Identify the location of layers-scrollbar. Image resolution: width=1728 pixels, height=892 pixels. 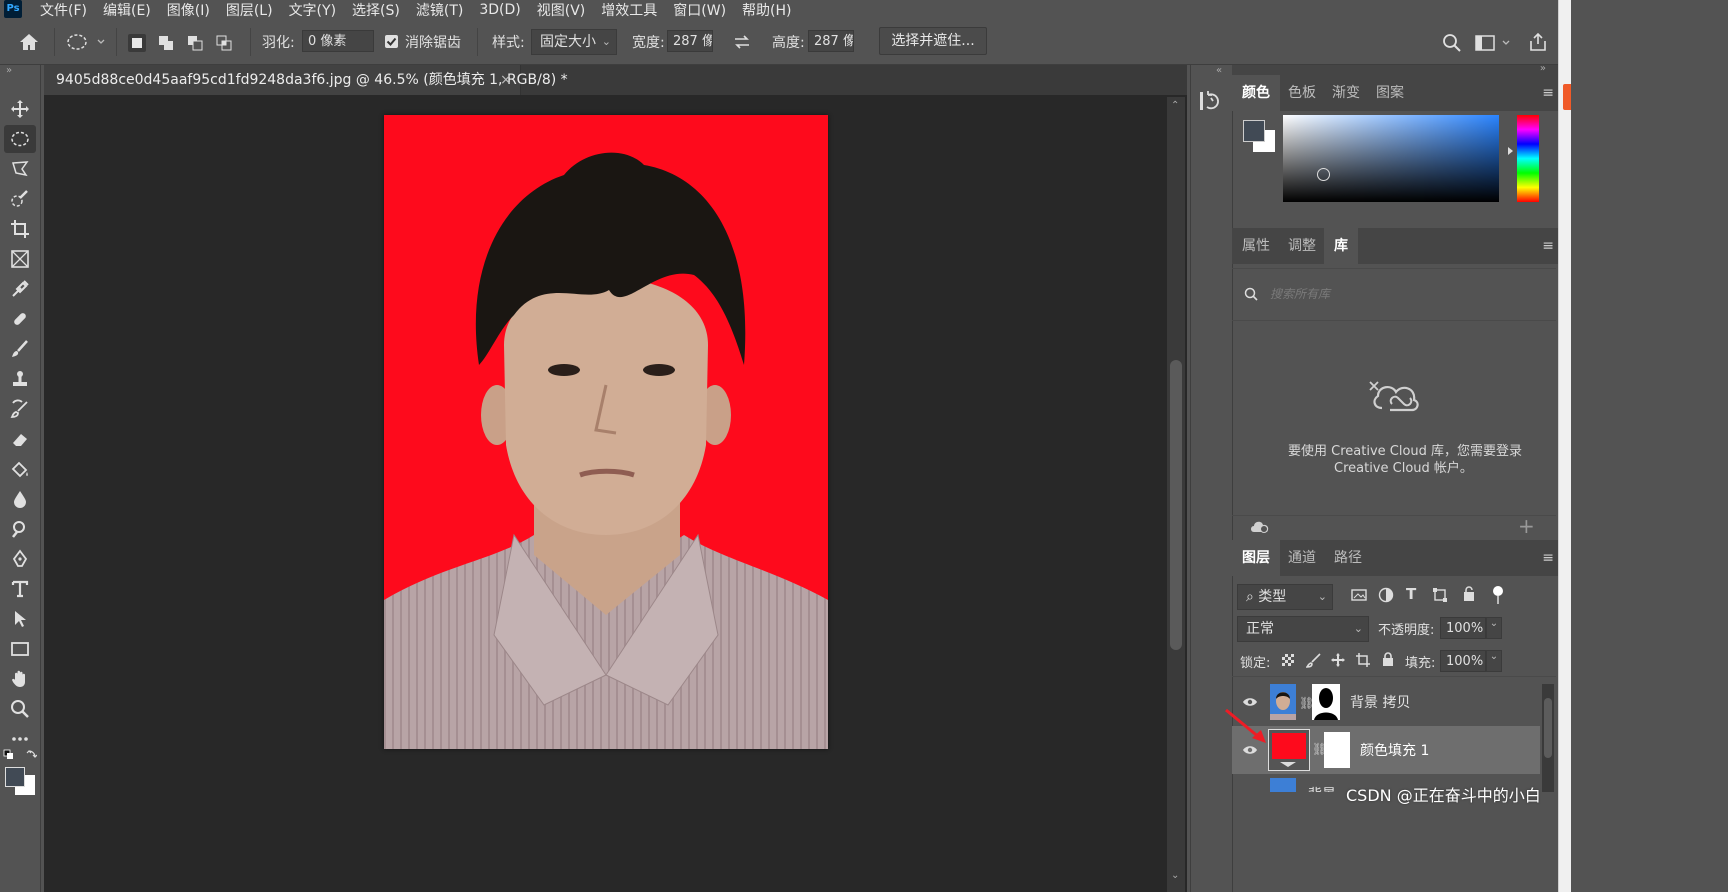
(1548, 738).